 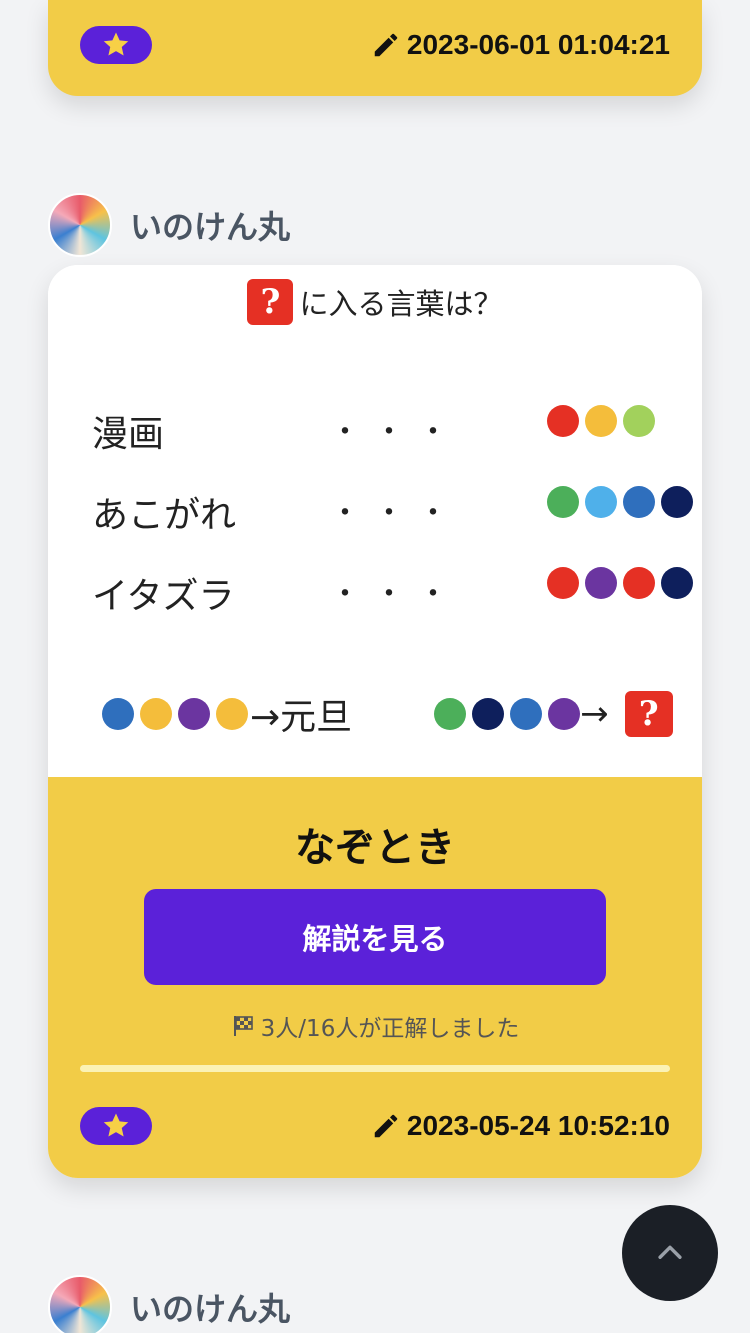 I want to click on category-title: なぞとき, so click(x=375, y=848).